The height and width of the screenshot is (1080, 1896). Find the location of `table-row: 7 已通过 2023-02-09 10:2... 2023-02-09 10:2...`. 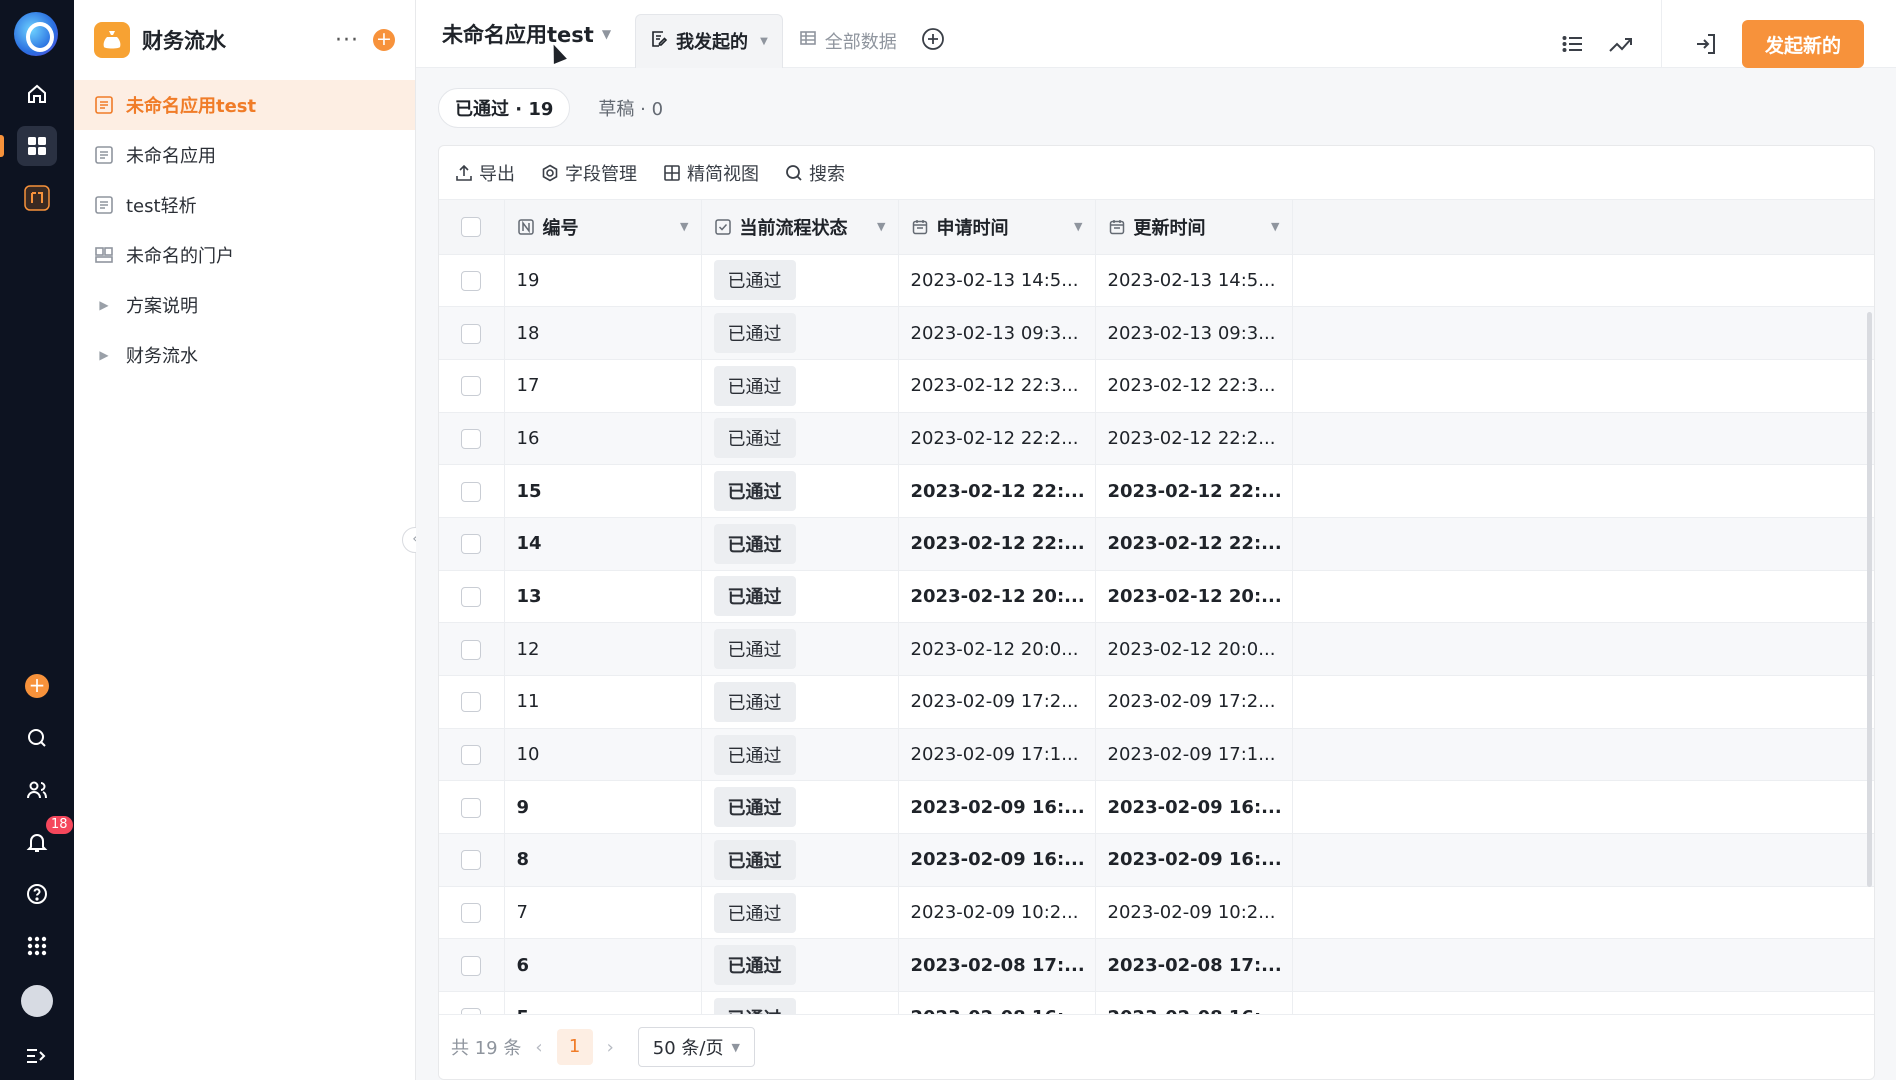

table-row: 7 已通过 2023-02-09 10:2... 2023-02-09 10:2... is located at coordinates (1156, 913).